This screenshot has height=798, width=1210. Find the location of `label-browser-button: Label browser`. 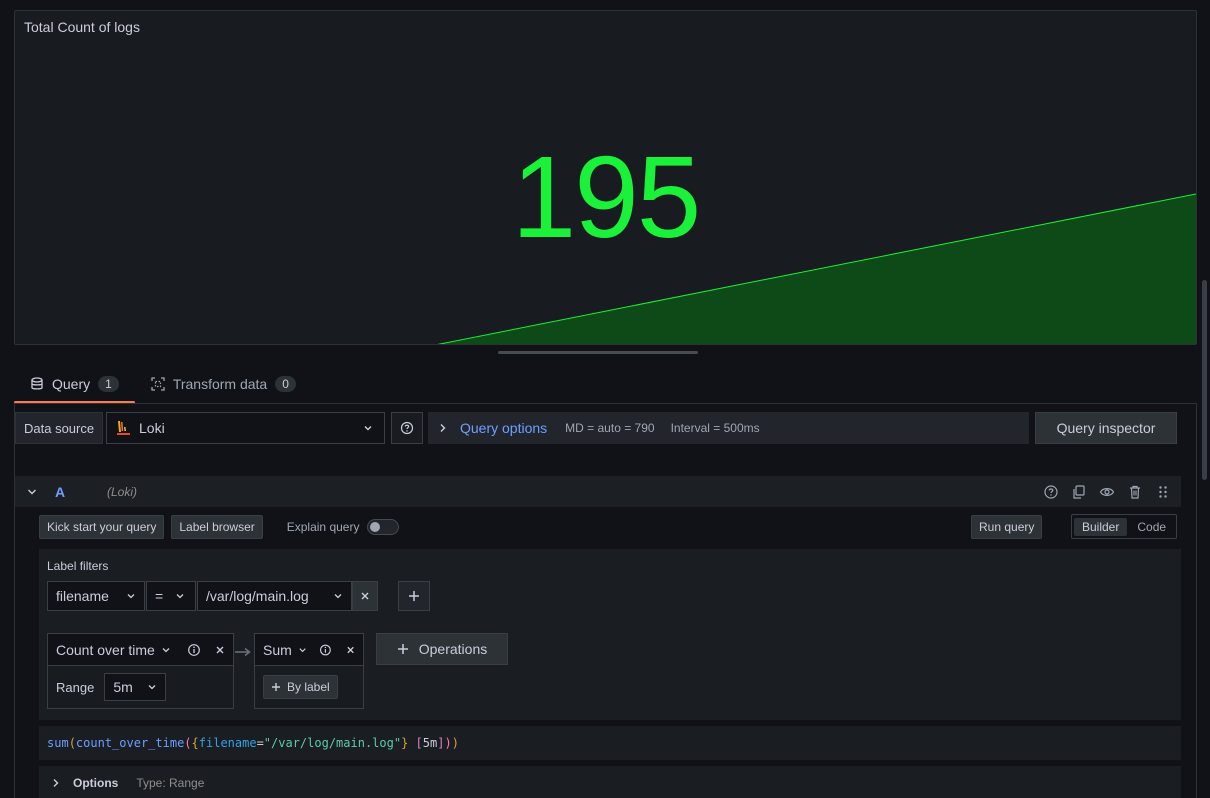

label-browser-button: Label browser is located at coordinates (217, 527).